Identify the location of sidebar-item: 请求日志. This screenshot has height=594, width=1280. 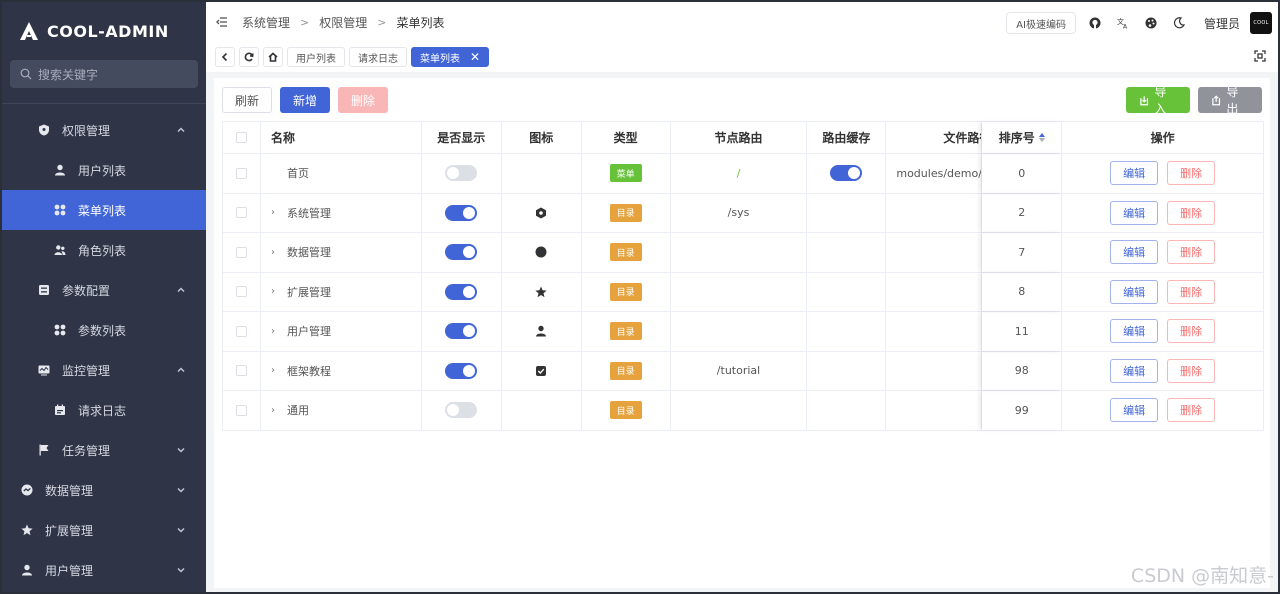
(104, 410).